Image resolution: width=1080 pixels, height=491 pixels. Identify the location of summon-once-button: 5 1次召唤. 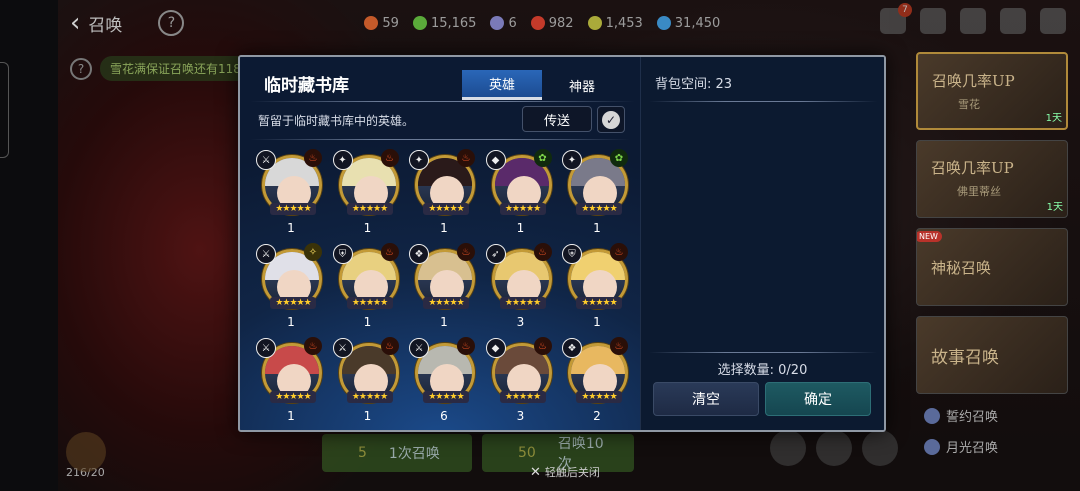
(397, 453).